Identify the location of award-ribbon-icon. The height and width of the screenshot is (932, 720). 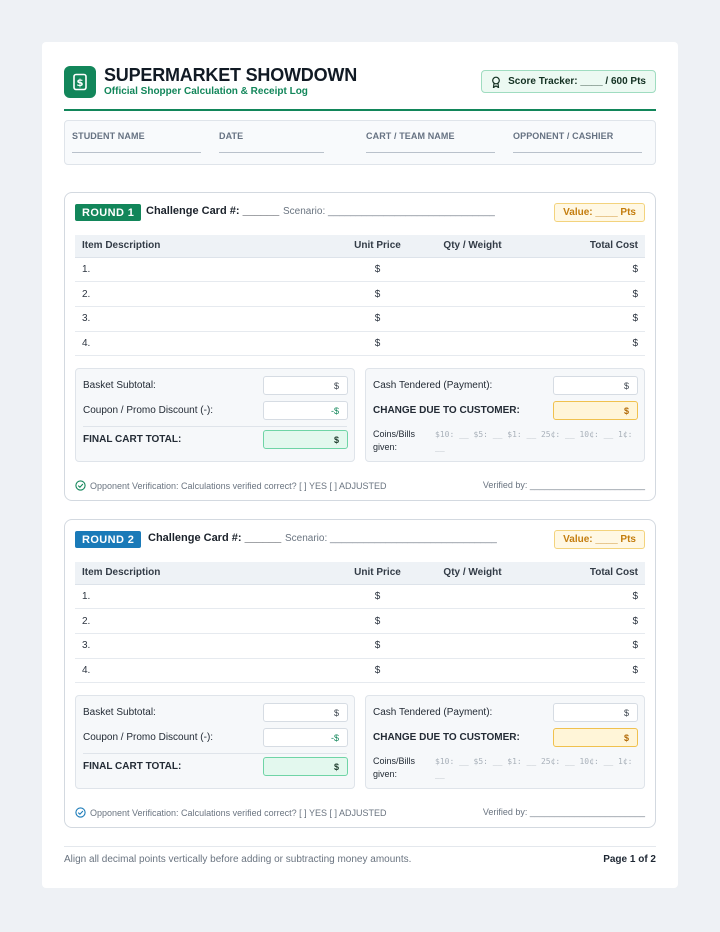
(496, 82).